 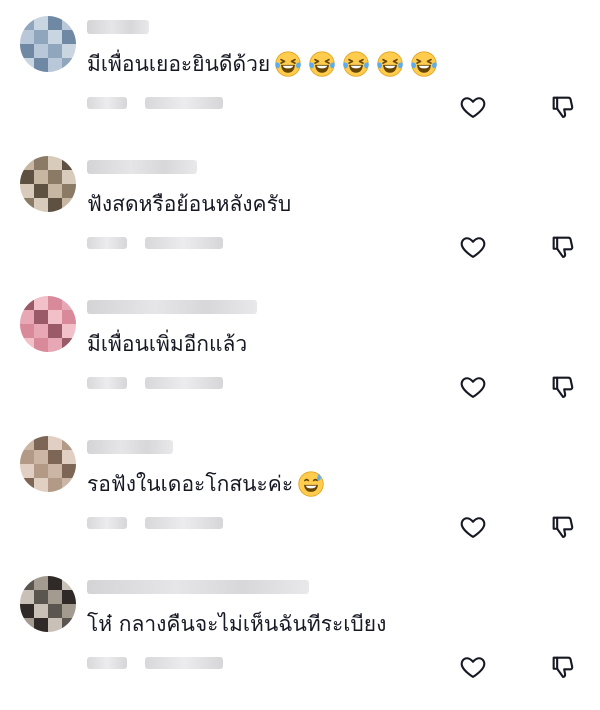 I want to click on comment-text: โห๋ กลางคืนจะไม่เห็นฉันทีระเบียง, so click(x=237, y=624).